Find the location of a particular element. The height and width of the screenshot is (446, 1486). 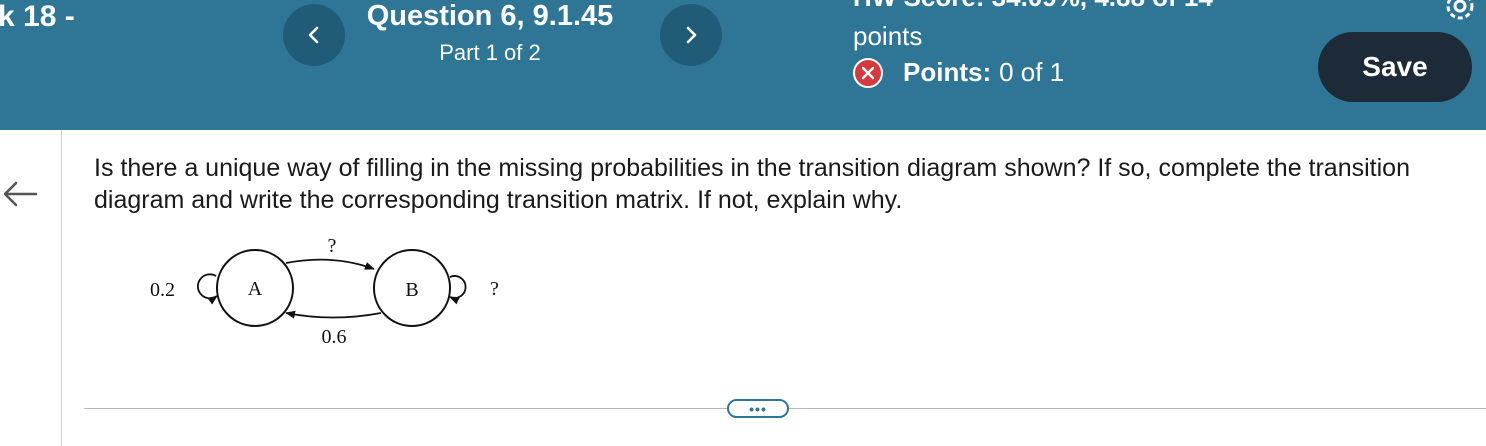

a-to-b-label: ? is located at coordinates (332, 246).